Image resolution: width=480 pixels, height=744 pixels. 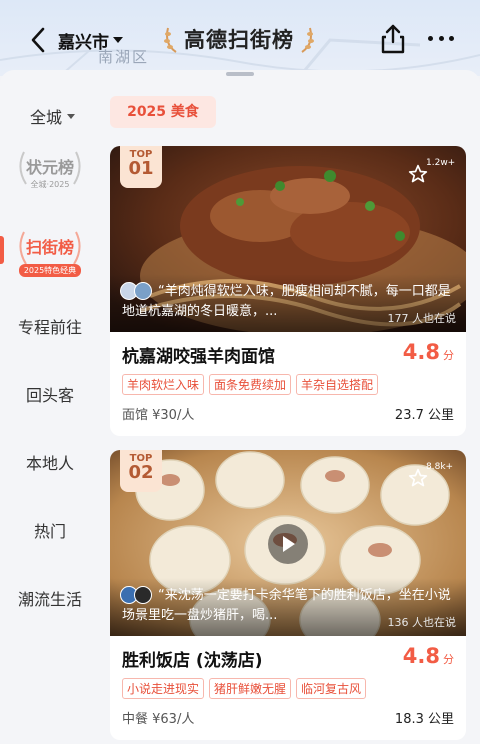 I want to click on rank-number: 02, so click(x=141, y=472).